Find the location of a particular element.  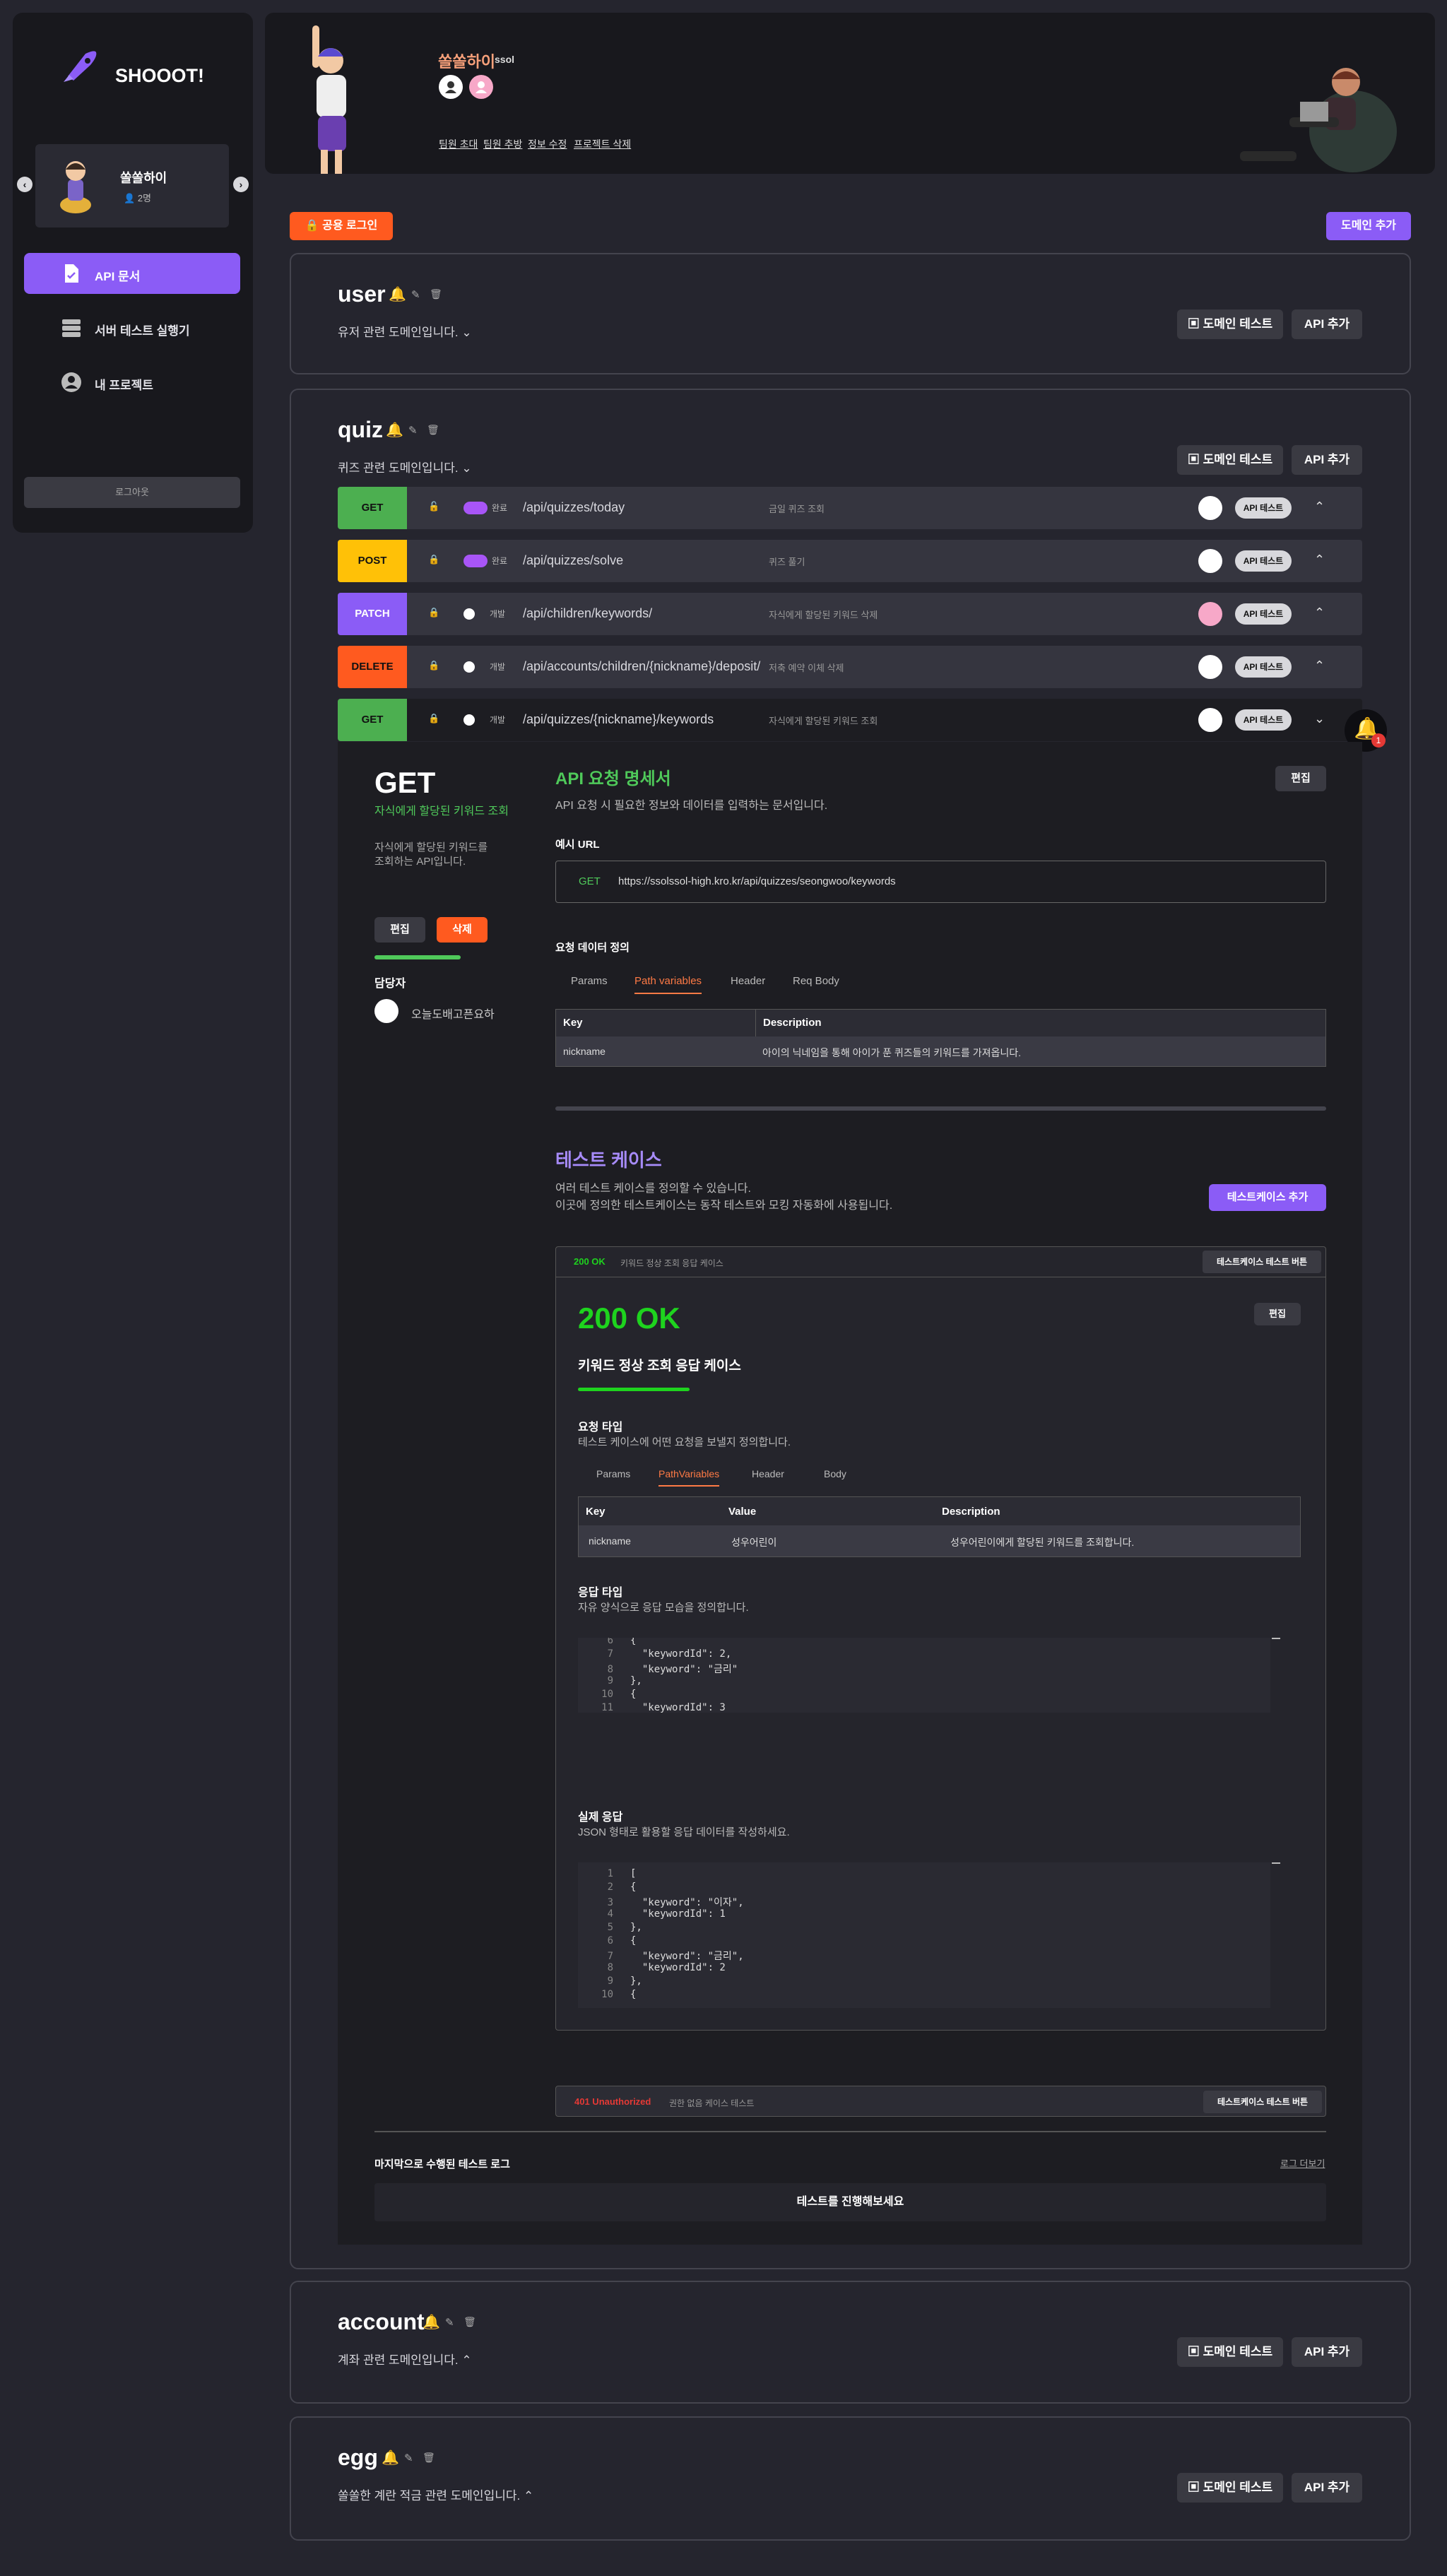

tab-req-body: Req Body is located at coordinates (816, 981).